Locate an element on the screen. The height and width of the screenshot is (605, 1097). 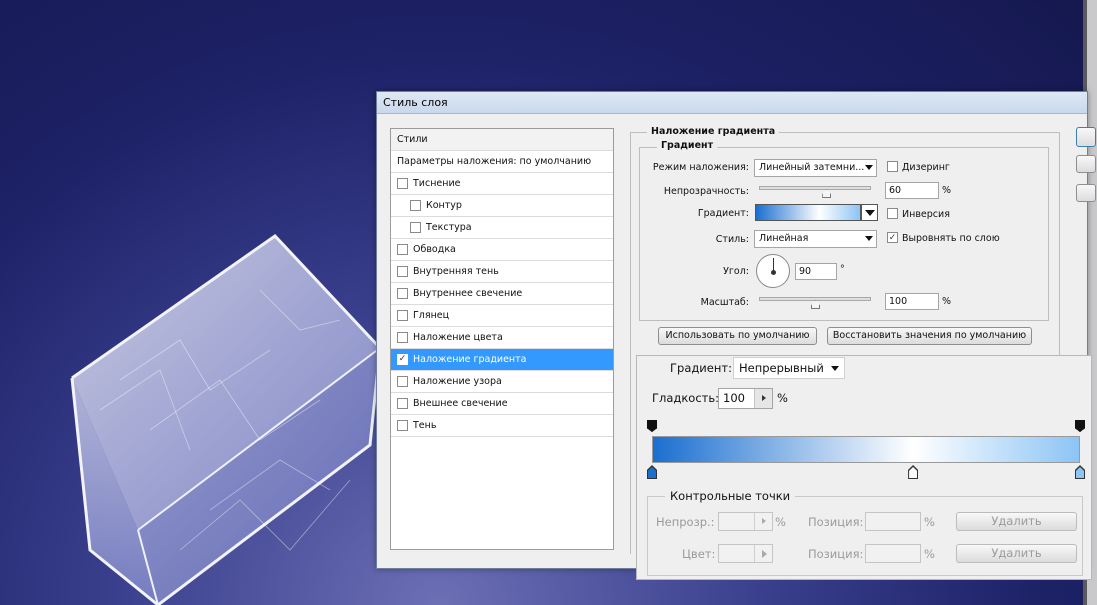
style-item-checkbox: ✓ is located at coordinates (402, 359).